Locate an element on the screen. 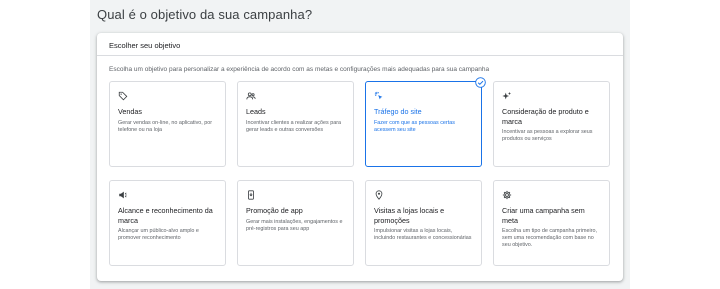 The image size is (720, 289). sparkle-icon is located at coordinates (507, 95).